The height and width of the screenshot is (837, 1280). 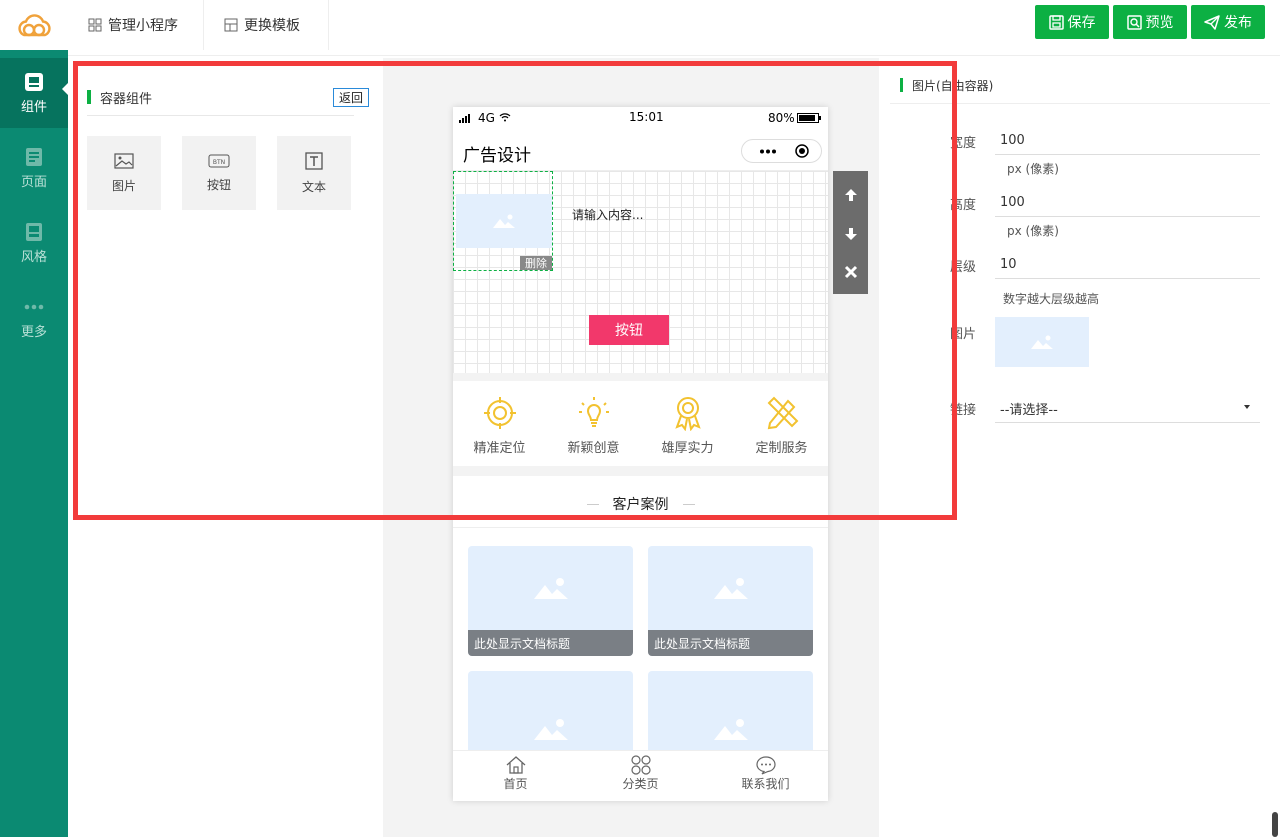 What do you see at coordinates (34, 318) in the screenshot?
I see `rail-item-more: 更多` at bounding box center [34, 318].